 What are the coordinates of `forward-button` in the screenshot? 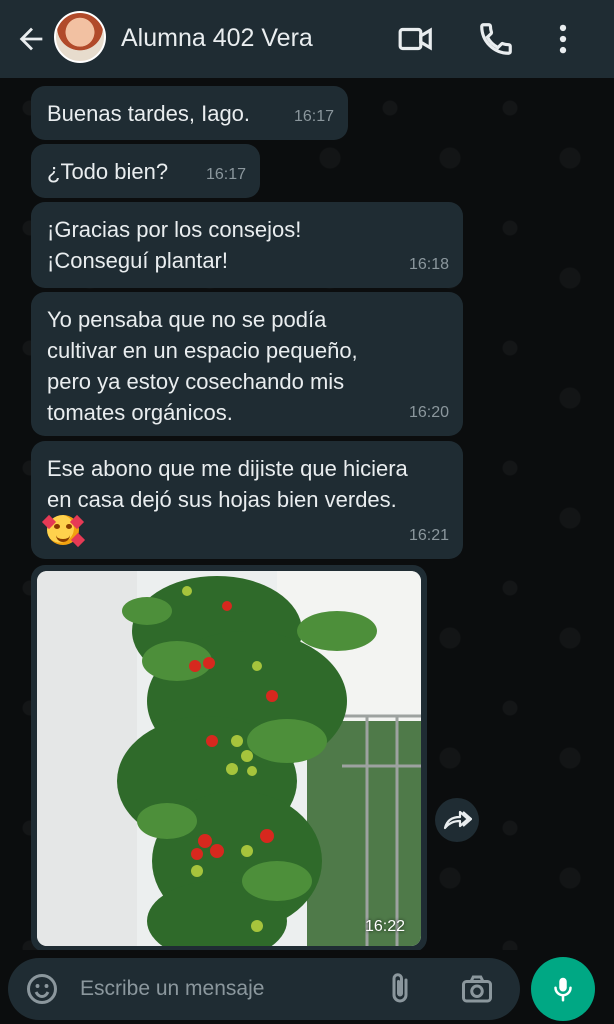 It's located at (457, 820).